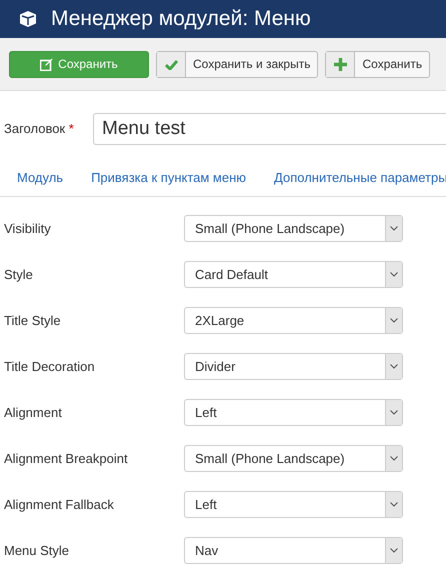 Image resolution: width=446 pixels, height=568 pixels. Describe the element at coordinates (269, 129) in the screenshot. I see `title-input: Menu test` at that location.